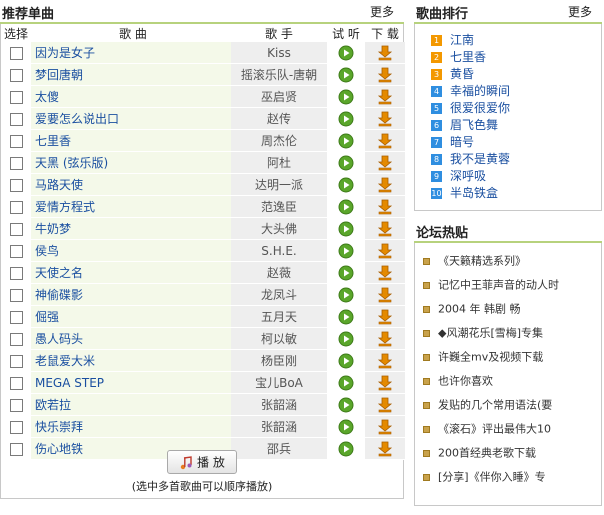 The height and width of the screenshot is (515, 604). What do you see at coordinates (77, 119) in the screenshot?
I see `song-name-link: 爱要怎么说出口` at bounding box center [77, 119].